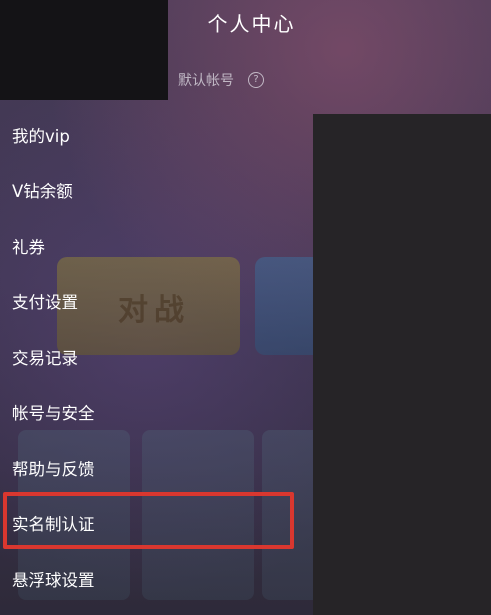  What do you see at coordinates (53, 414) in the screenshot?
I see `menu-item-label: 帐号与安全` at bounding box center [53, 414].